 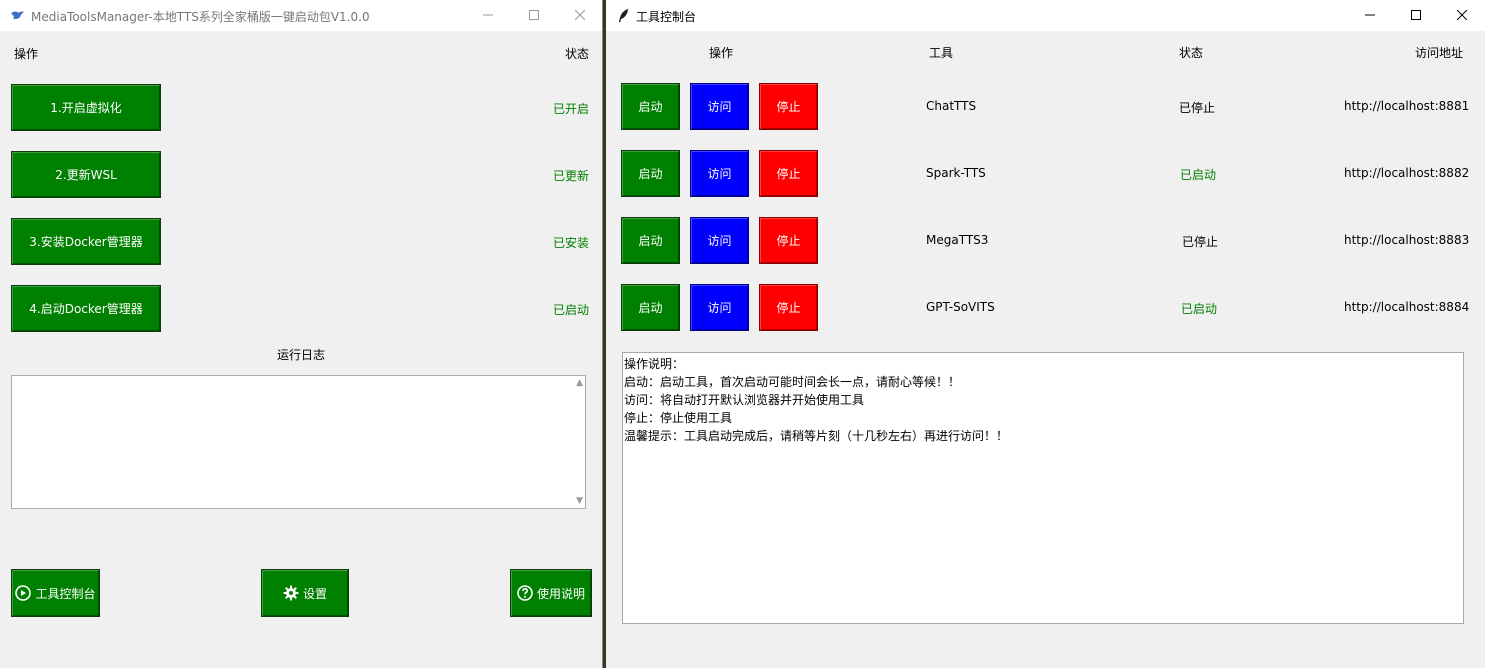 What do you see at coordinates (678, 418) in the screenshot?
I see `instruction-line: 停止：停止使用工具` at bounding box center [678, 418].